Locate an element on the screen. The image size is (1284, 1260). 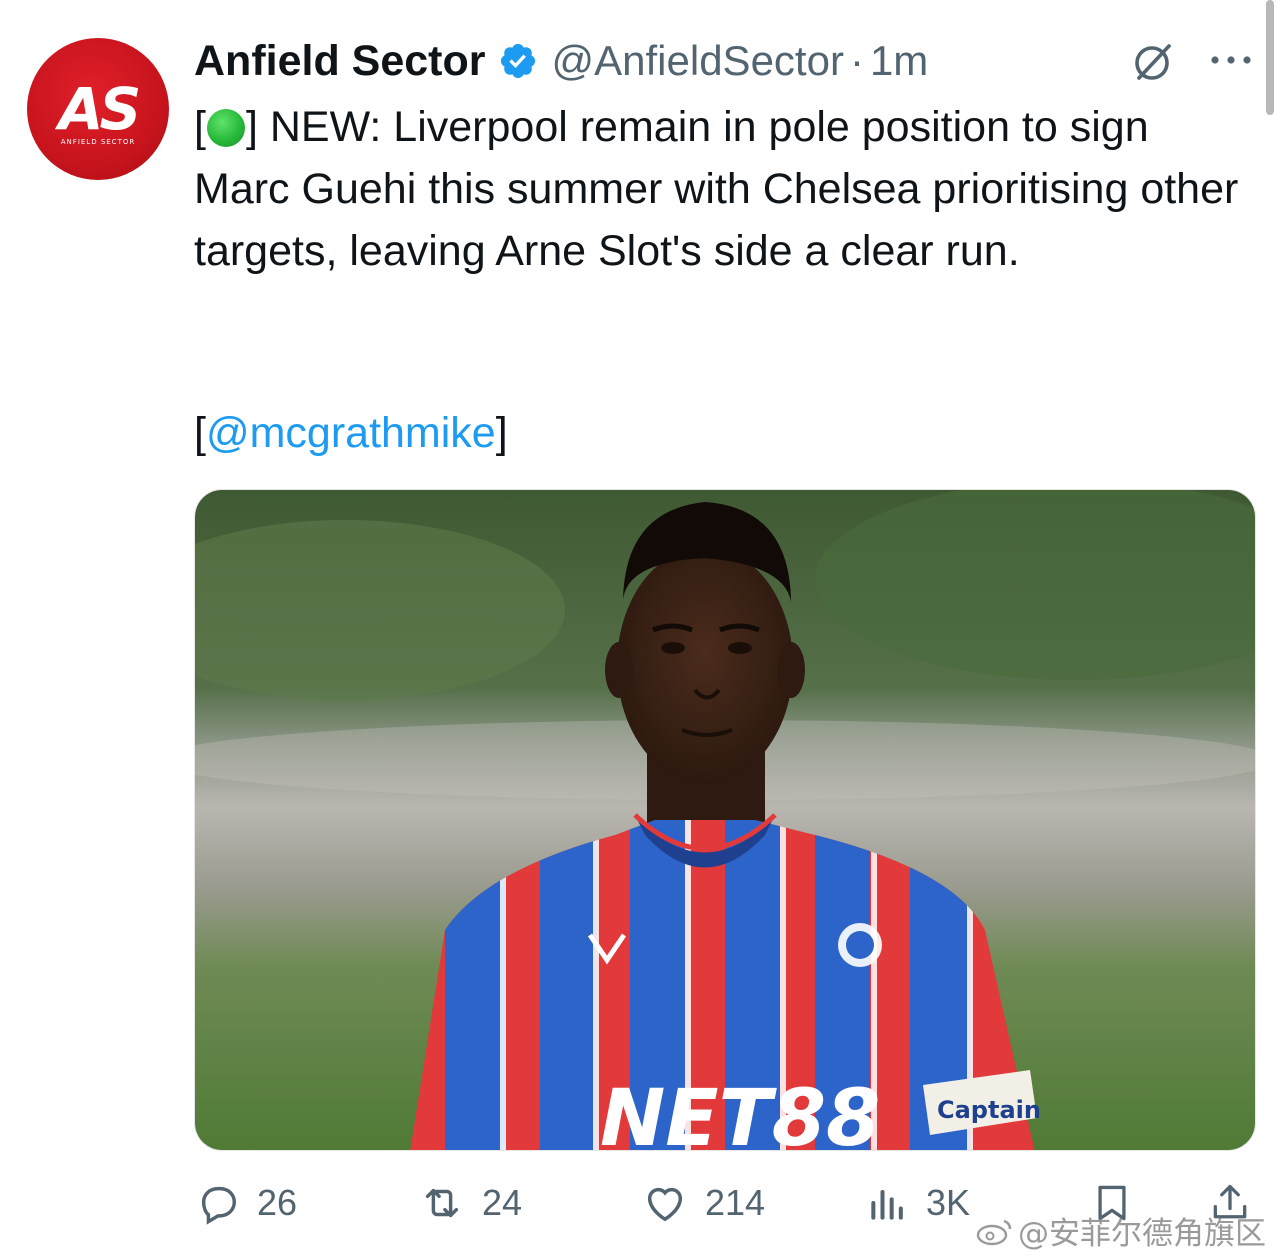
more-options-icon is located at coordinates (1231, 60).